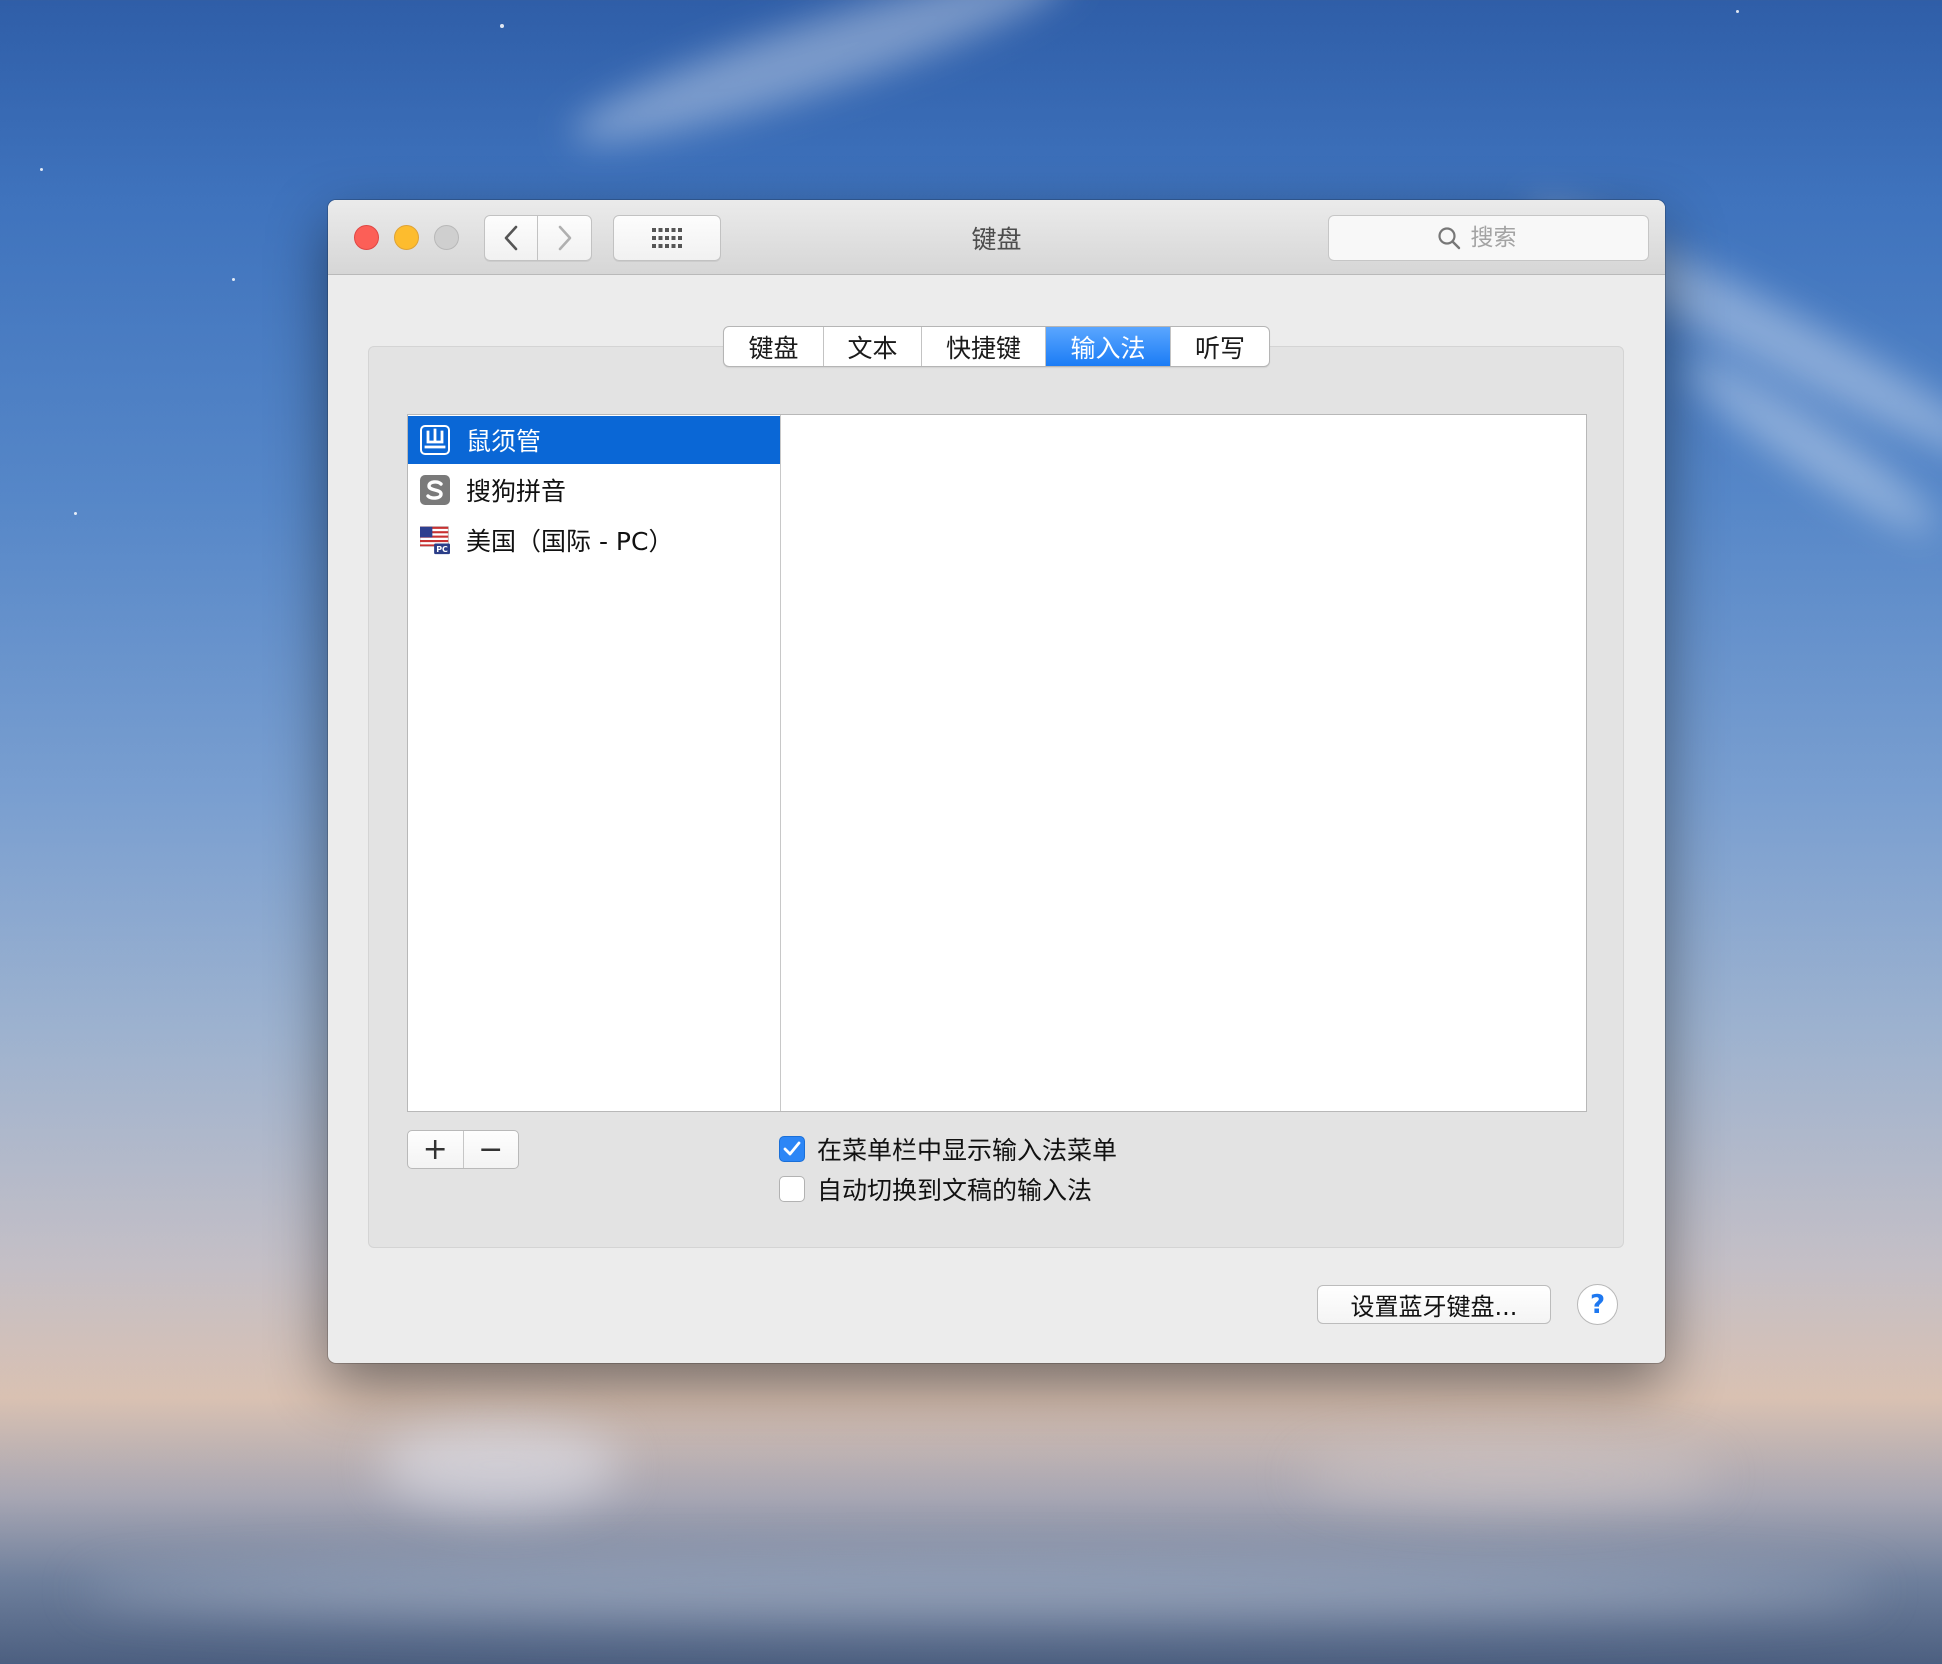 The width and height of the screenshot is (1942, 1664). Describe the element at coordinates (873, 346) in the screenshot. I see `tab-text: 文本` at that location.